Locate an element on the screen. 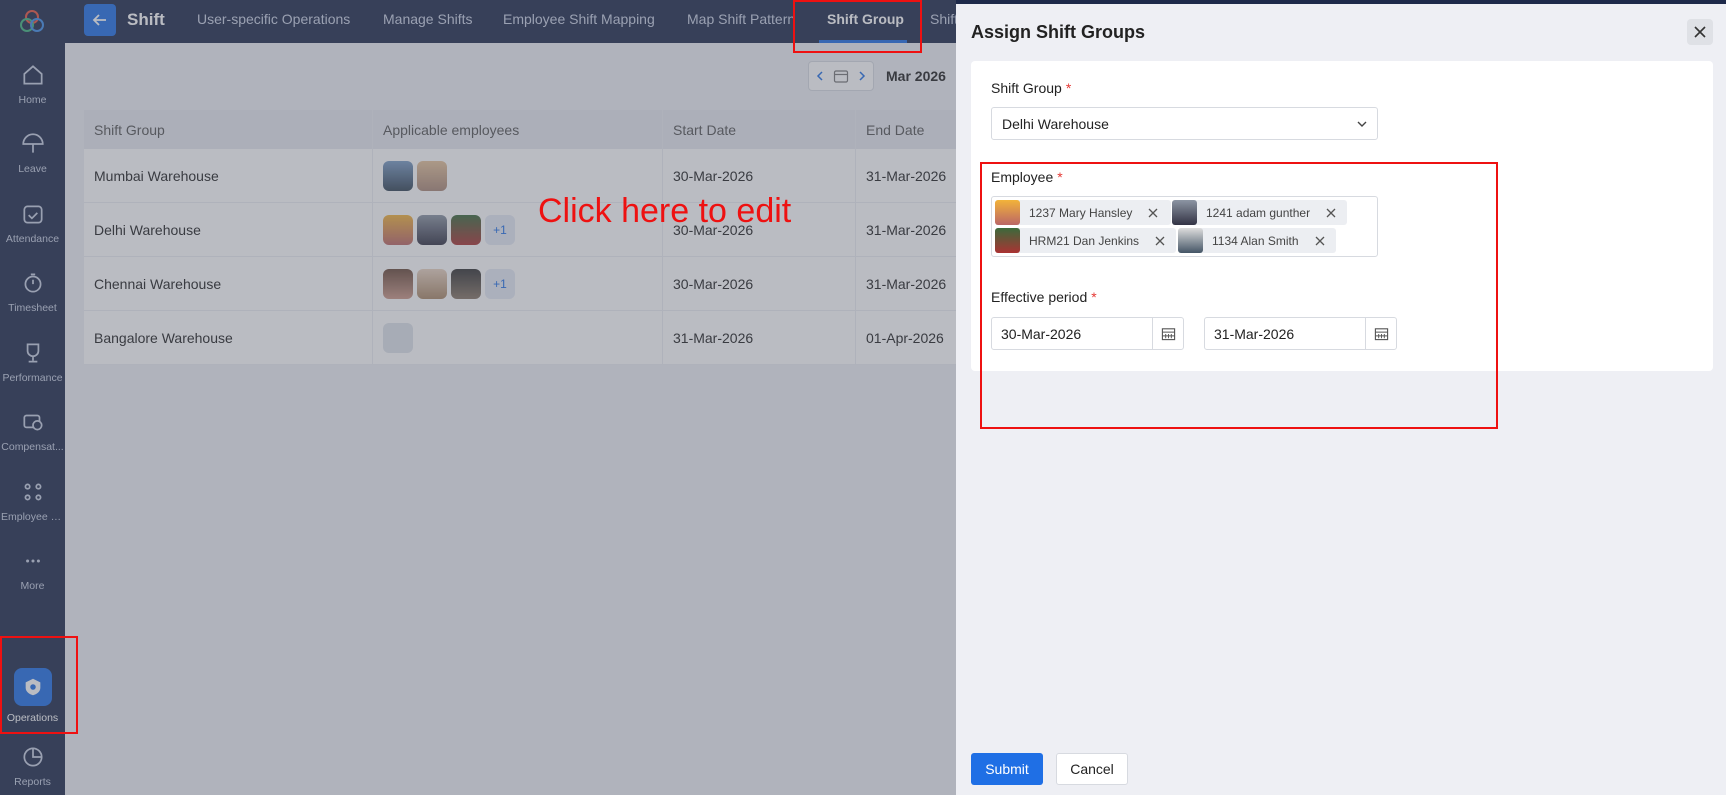 The height and width of the screenshot is (795, 1726). employee-chip-label: 1237 Mary Hansley is located at coordinates (1081, 212).